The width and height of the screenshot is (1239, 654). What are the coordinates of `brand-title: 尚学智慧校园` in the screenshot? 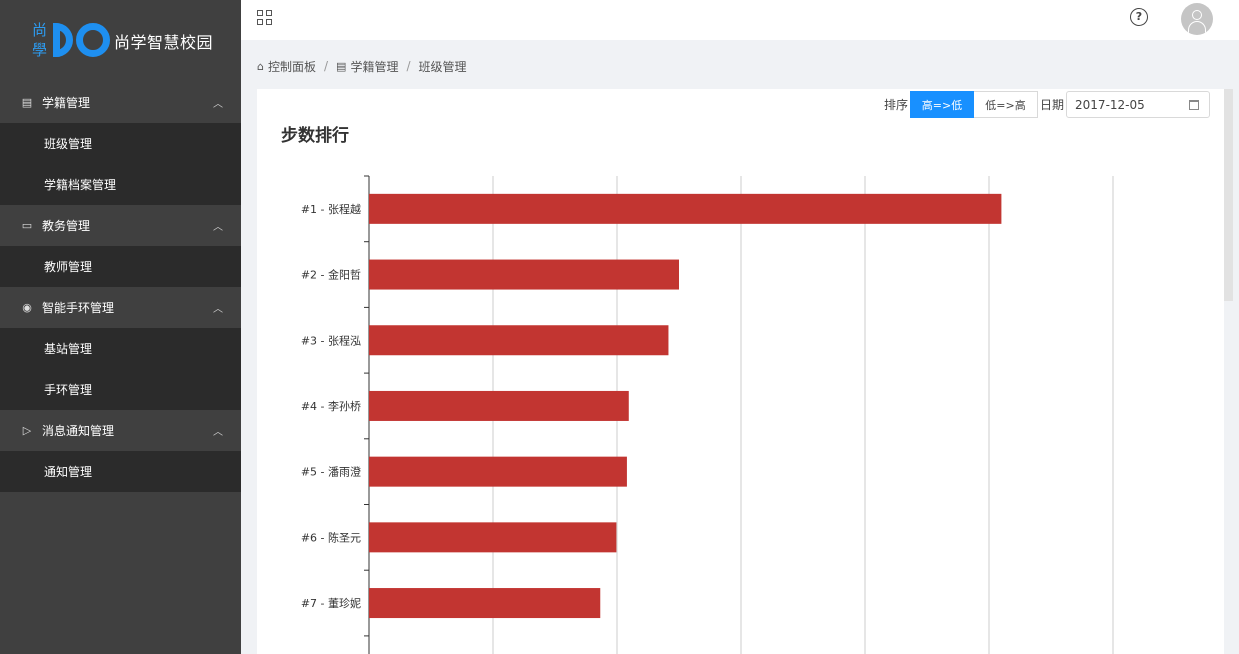 It's located at (164, 42).